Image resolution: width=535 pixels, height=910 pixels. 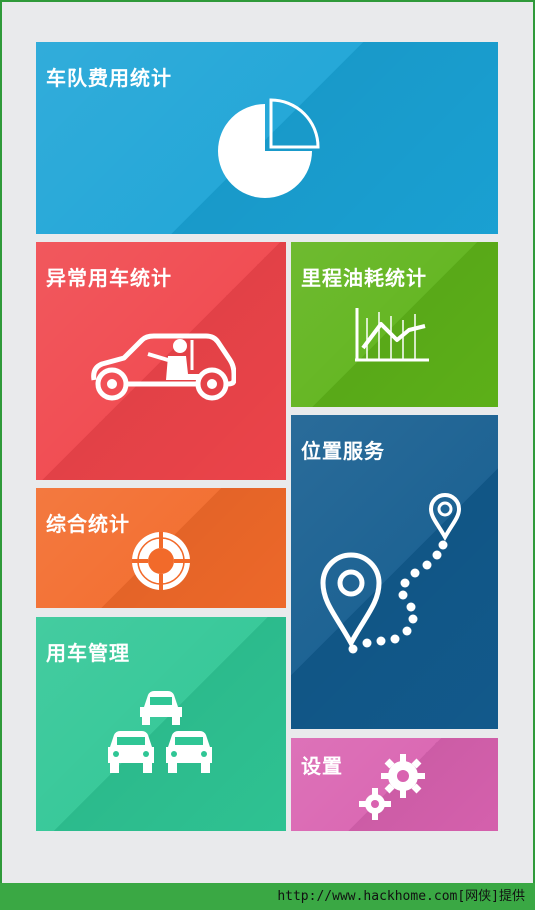 I want to click on tile-label: 位置服务, so click(x=343, y=451).